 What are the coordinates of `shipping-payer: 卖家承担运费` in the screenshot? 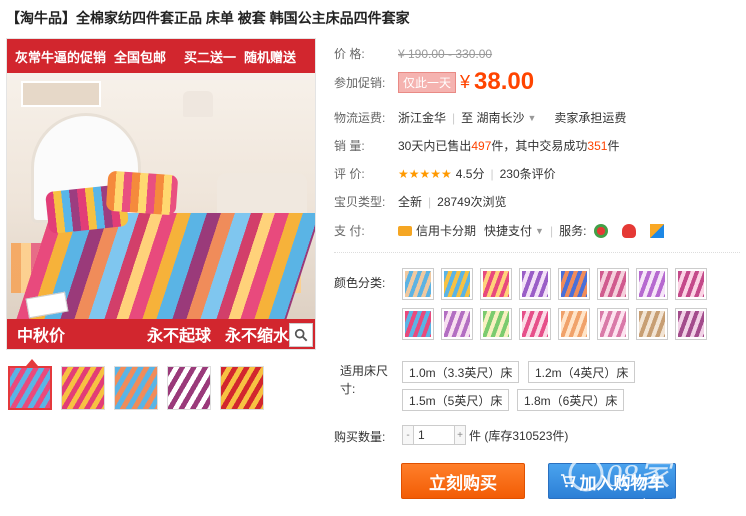 It's located at (590, 118).